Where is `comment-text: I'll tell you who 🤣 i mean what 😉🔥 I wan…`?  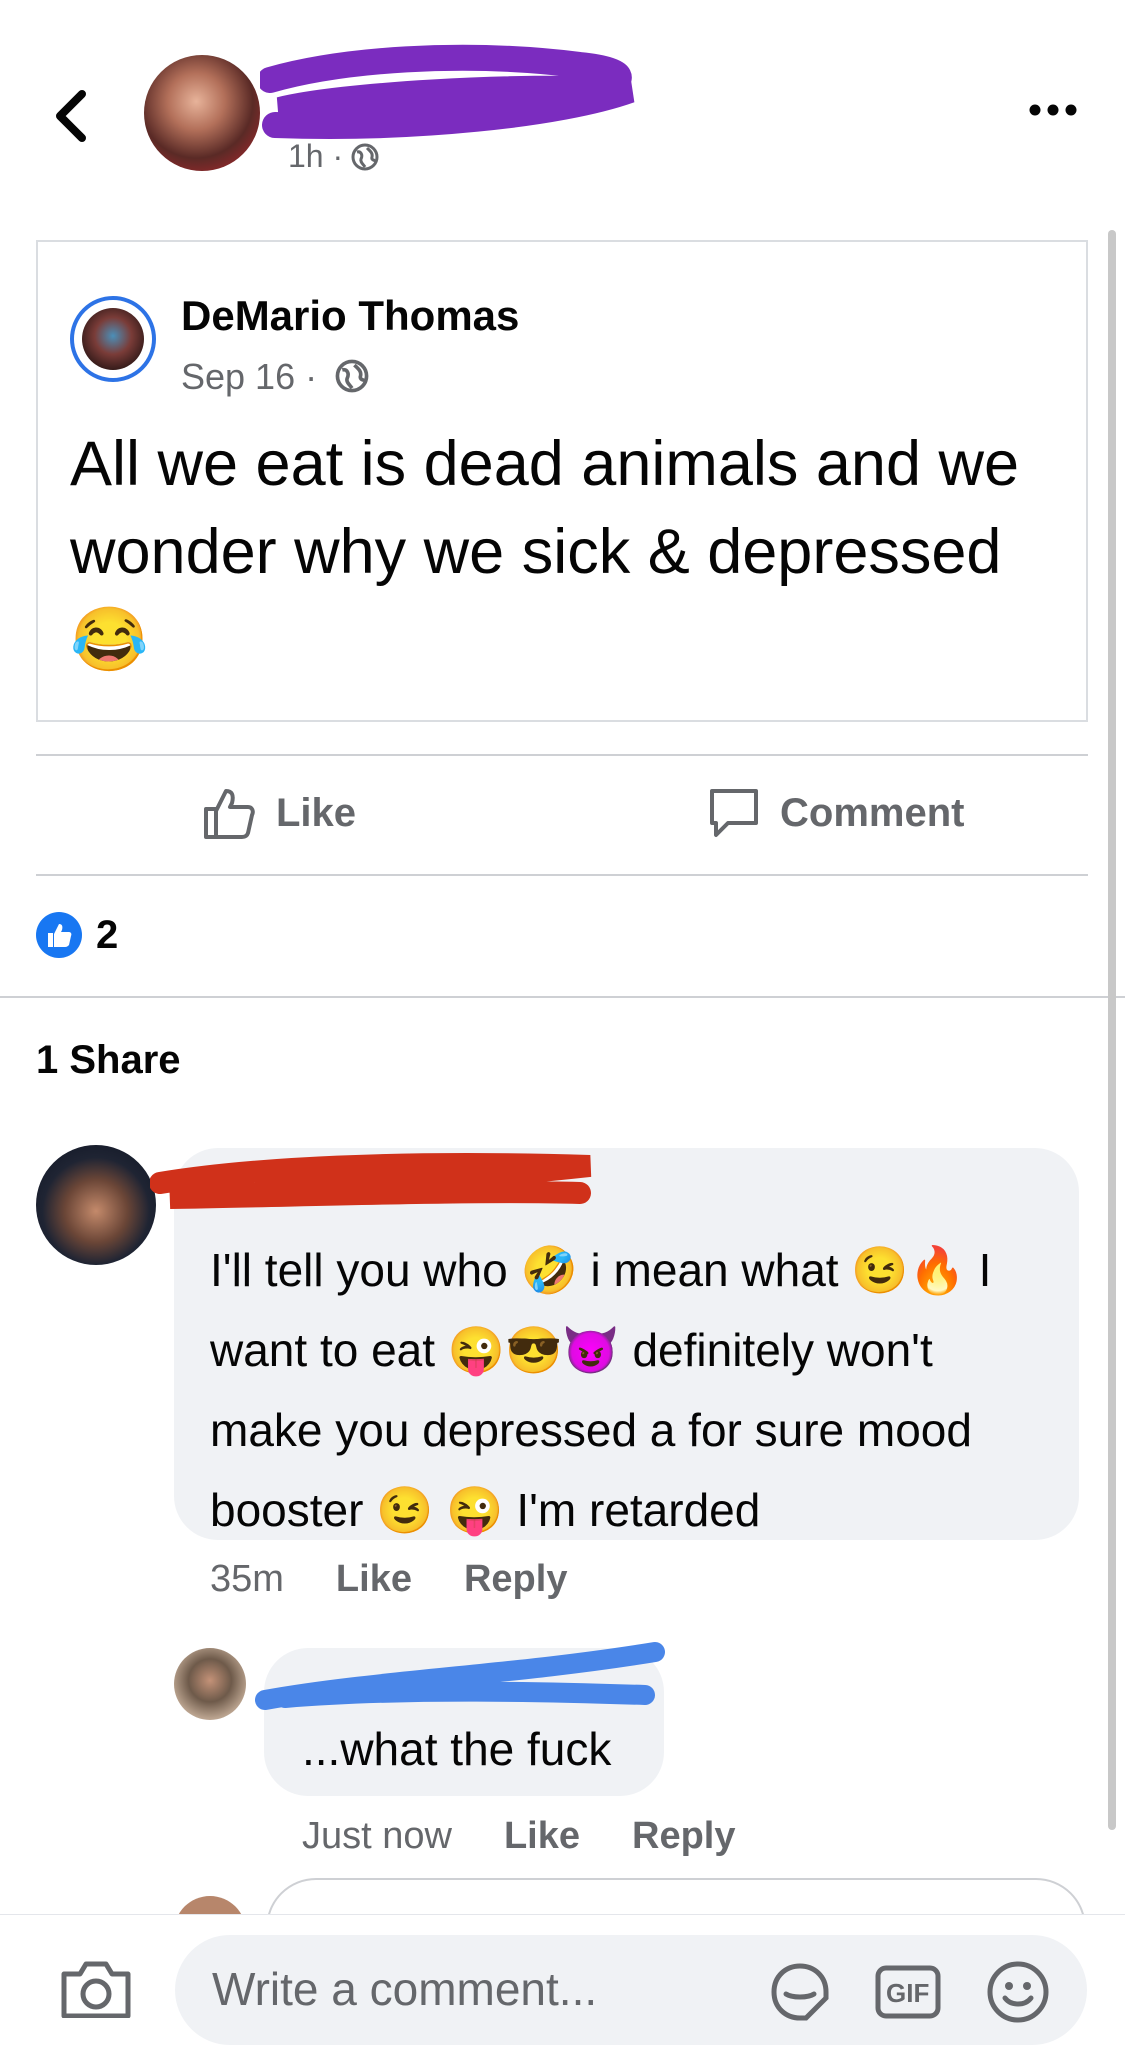 comment-text: I'll tell you who 🤣 i mean what 😉🔥 I wan… is located at coordinates (640, 1390).